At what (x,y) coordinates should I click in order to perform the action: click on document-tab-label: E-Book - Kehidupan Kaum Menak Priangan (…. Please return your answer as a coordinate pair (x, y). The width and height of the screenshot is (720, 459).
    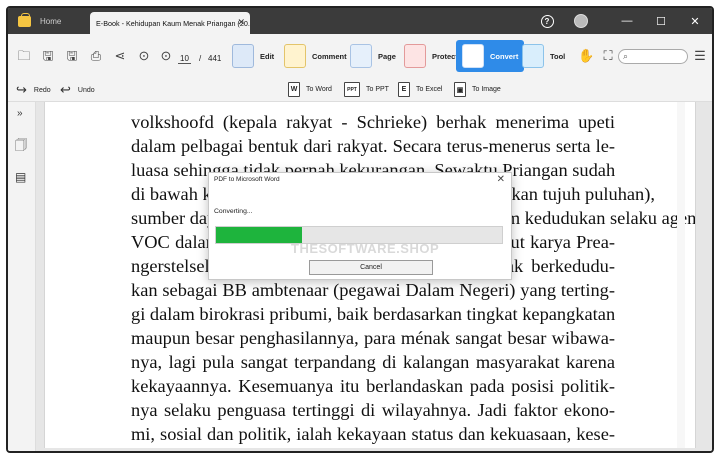
    Looking at the image, I should click on (173, 23).